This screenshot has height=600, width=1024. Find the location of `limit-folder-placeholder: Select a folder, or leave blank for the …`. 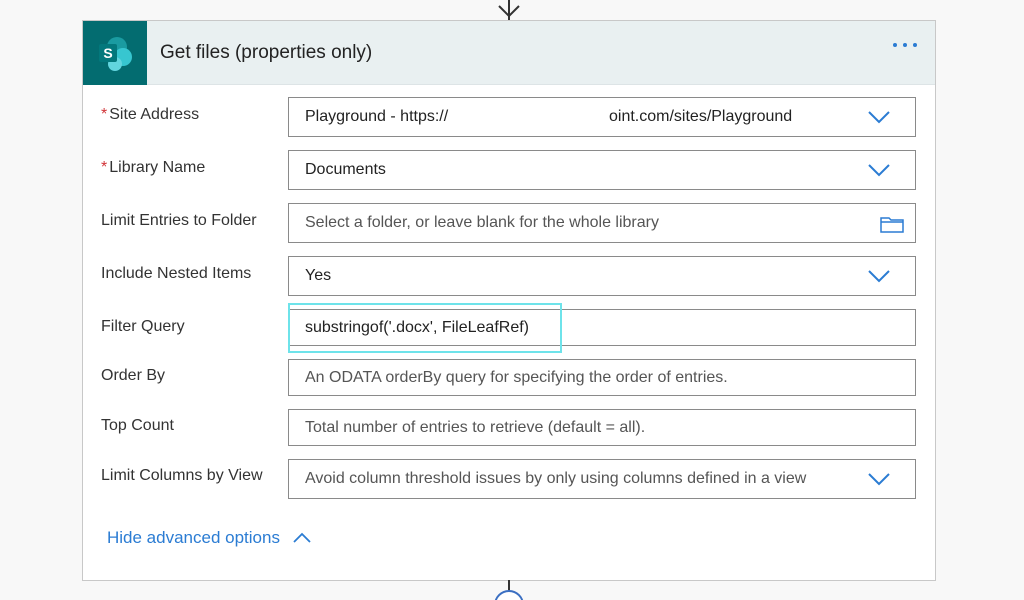

limit-folder-placeholder: Select a folder, or leave blank for the … is located at coordinates (482, 222).